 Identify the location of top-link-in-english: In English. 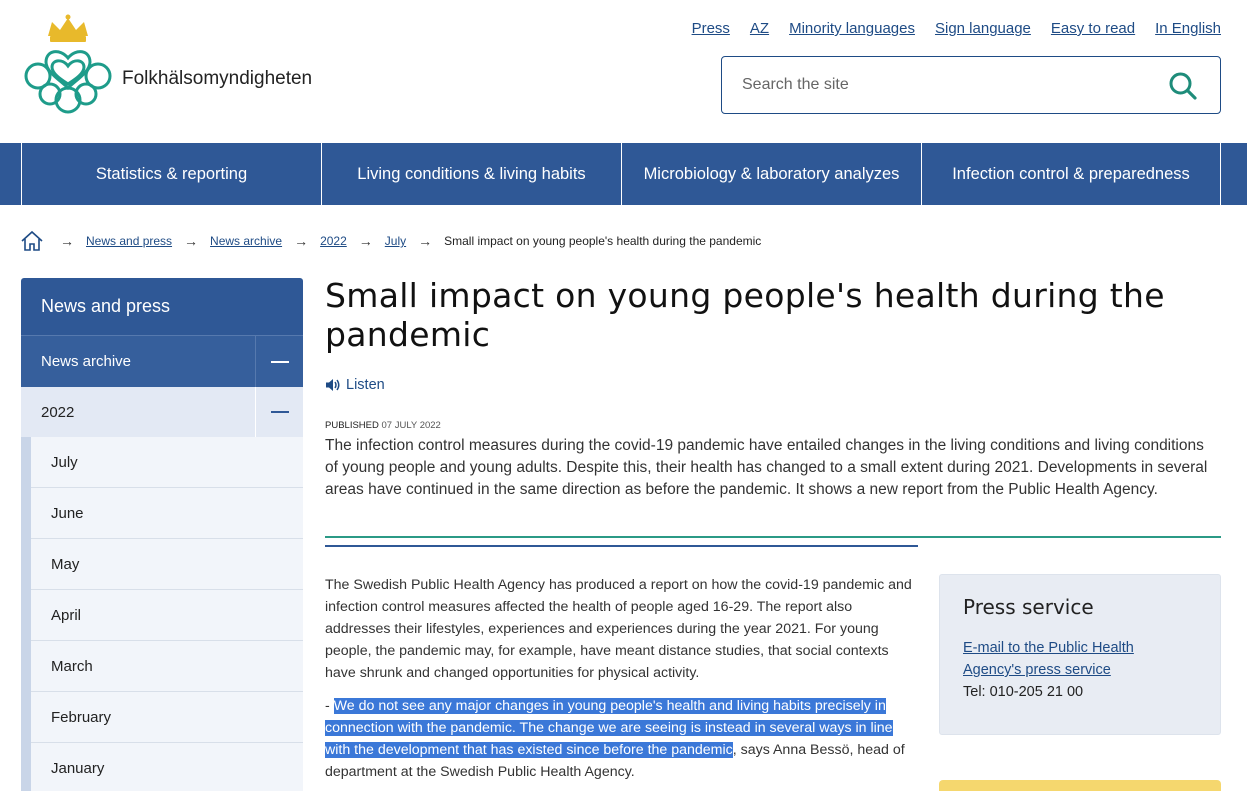
(1188, 28).